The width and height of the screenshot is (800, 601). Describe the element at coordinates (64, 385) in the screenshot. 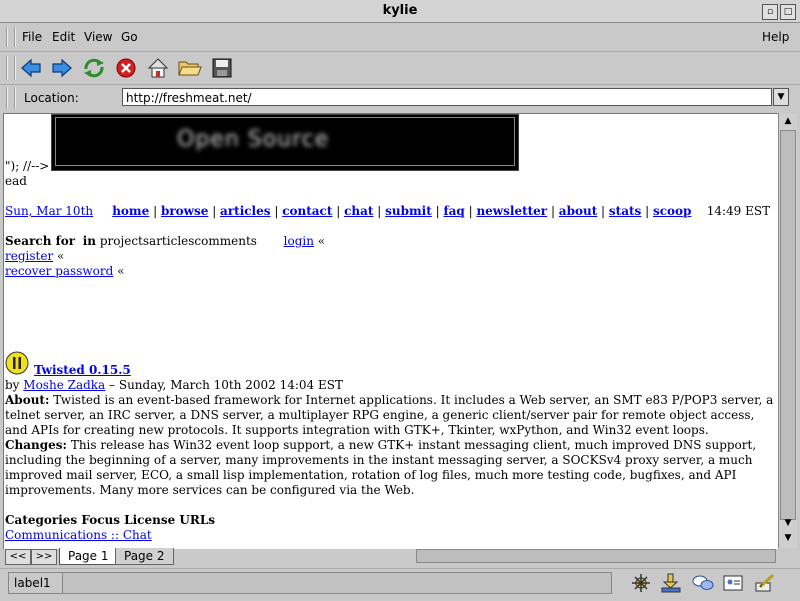

I see `author-link: Moshe Zadka` at that location.